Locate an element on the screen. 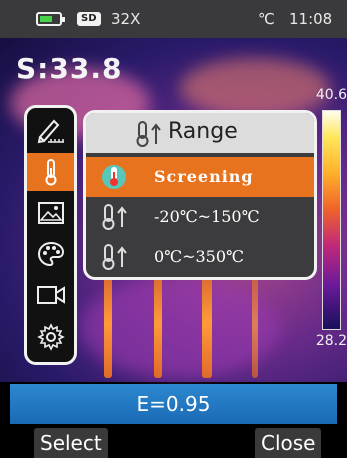 This screenshot has width=347, height=458. range-option-label: -20℃~150℃ is located at coordinates (207, 216).